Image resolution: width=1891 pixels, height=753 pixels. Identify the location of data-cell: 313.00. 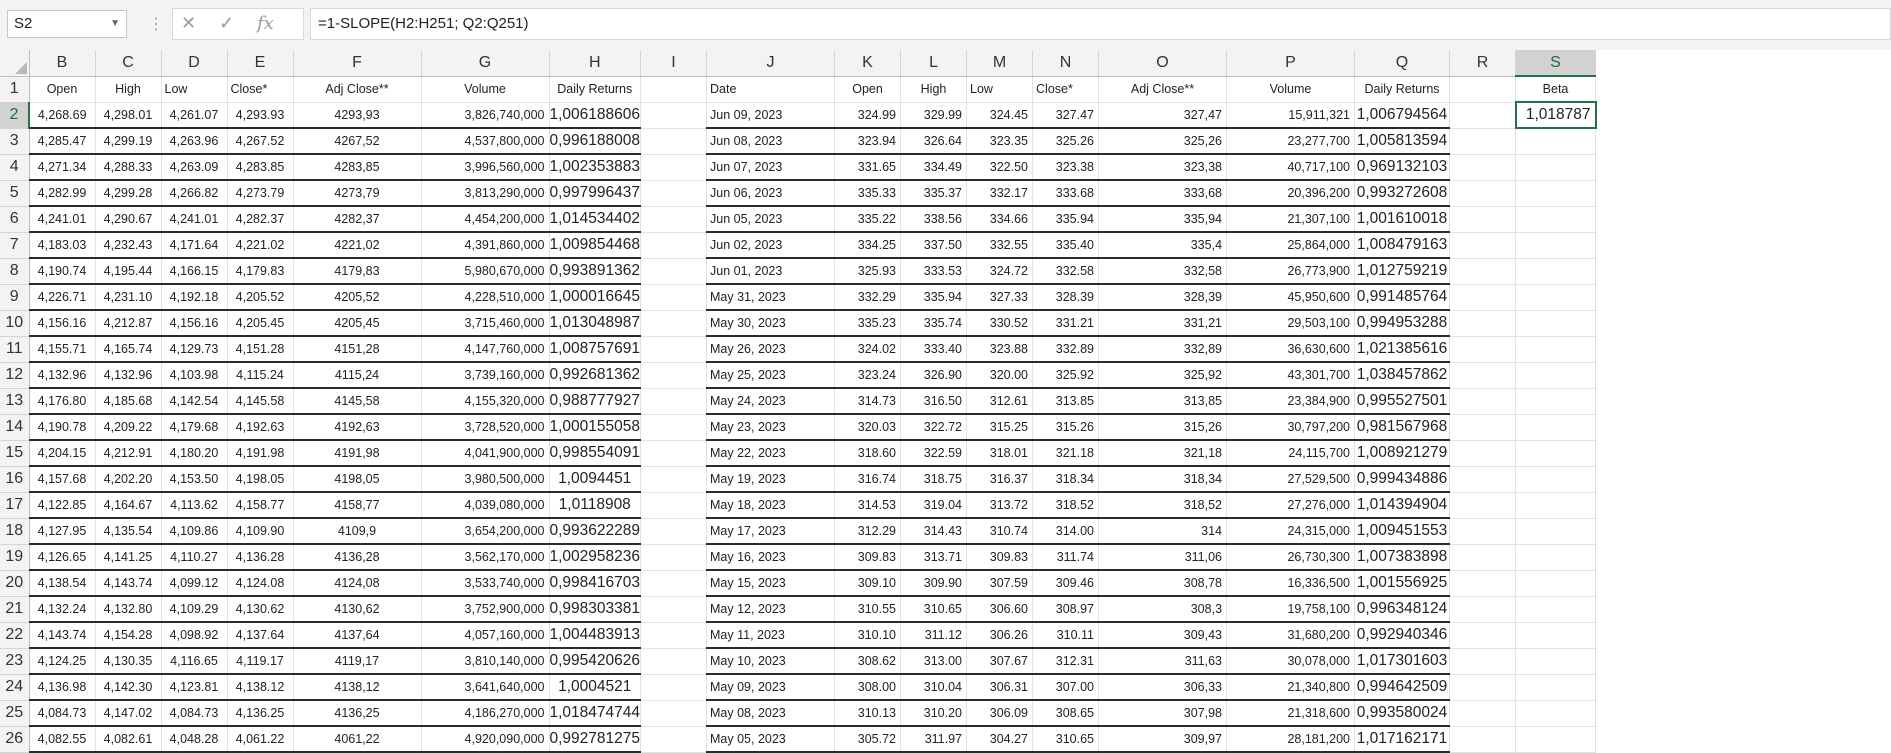
(934, 661).